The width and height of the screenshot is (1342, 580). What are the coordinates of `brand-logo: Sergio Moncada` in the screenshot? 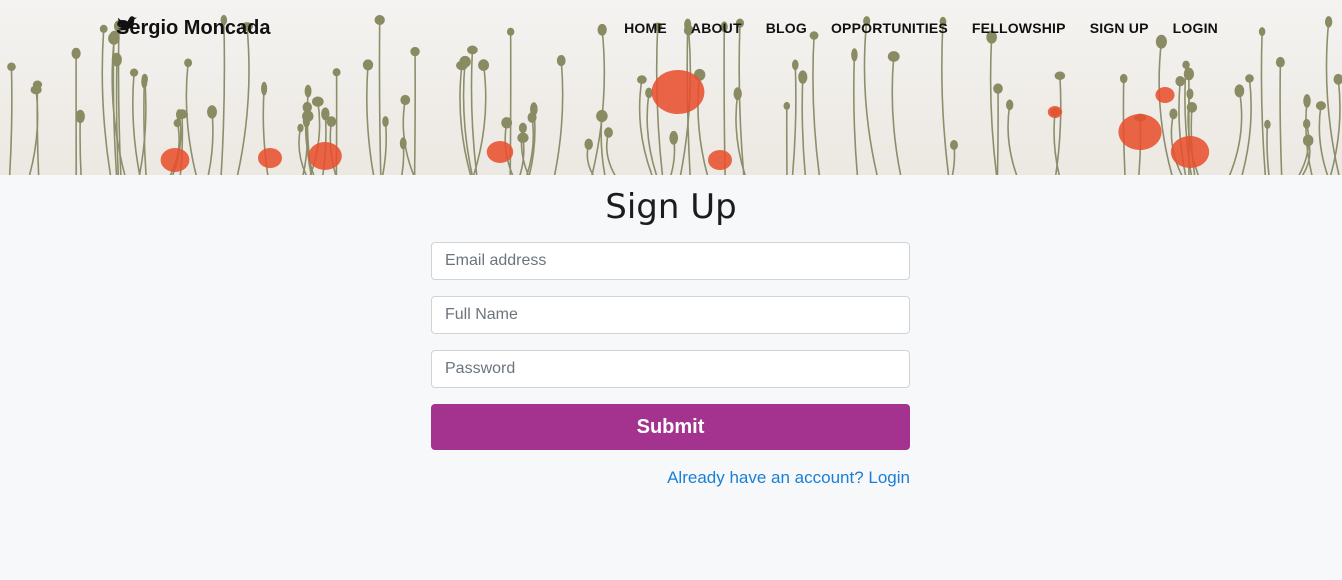 It's located at (193, 28).